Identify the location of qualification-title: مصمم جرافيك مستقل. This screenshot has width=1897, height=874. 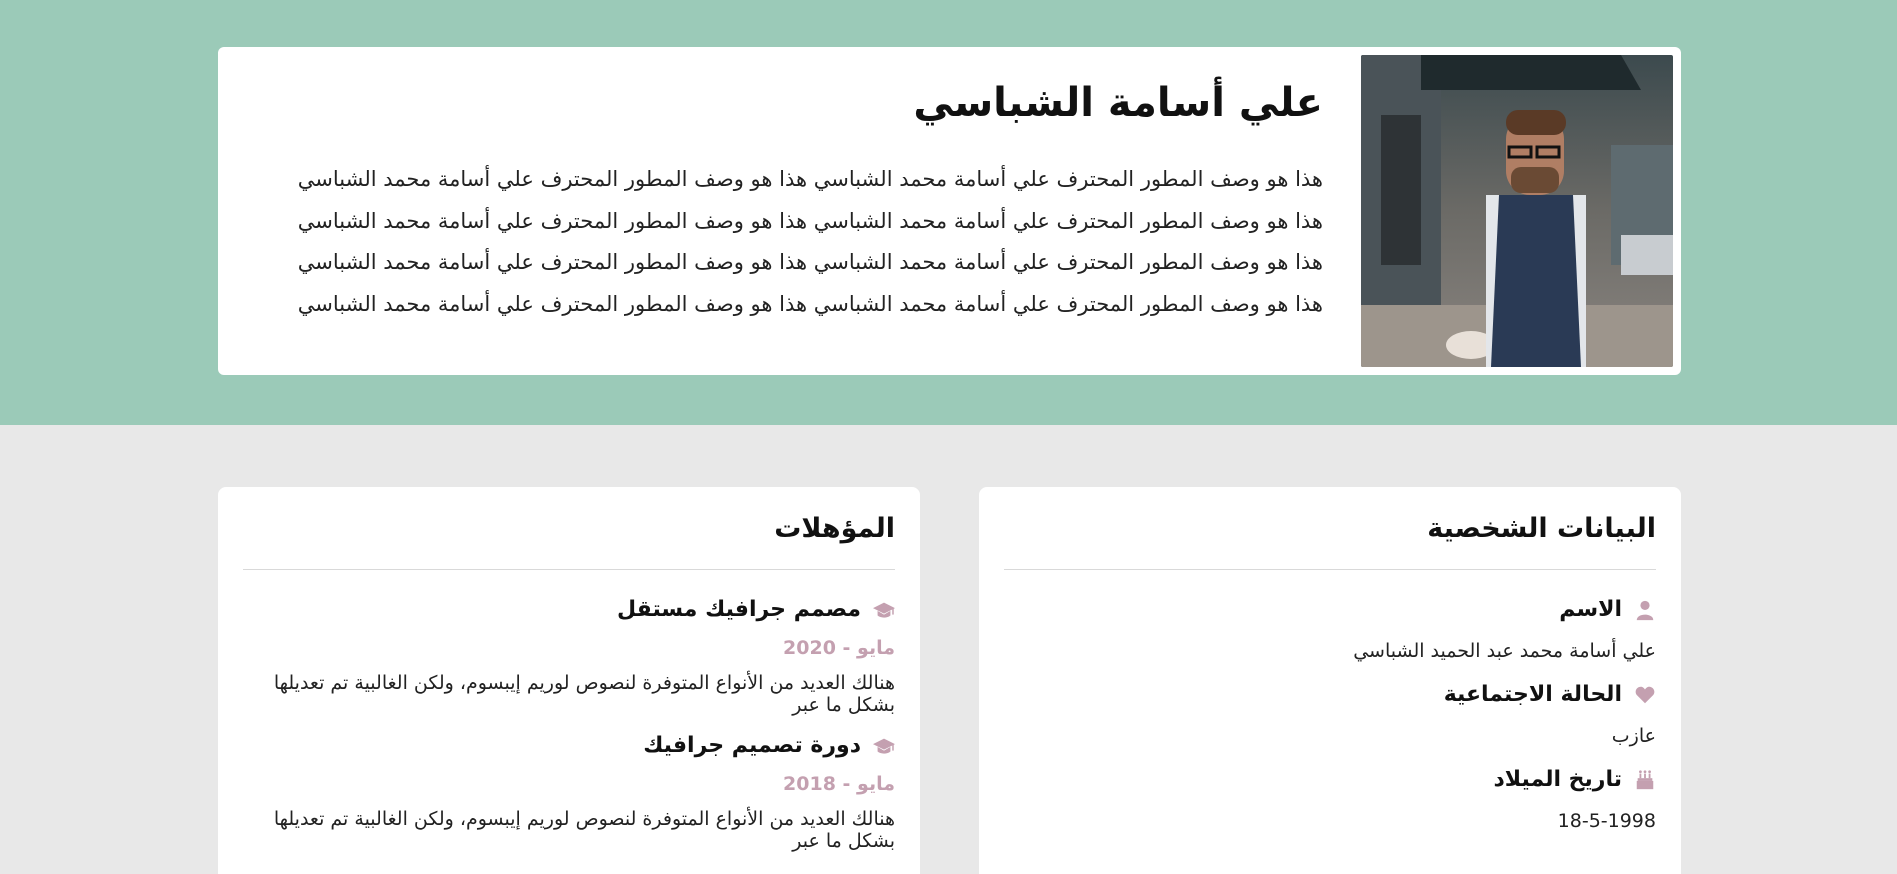
(738, 609).